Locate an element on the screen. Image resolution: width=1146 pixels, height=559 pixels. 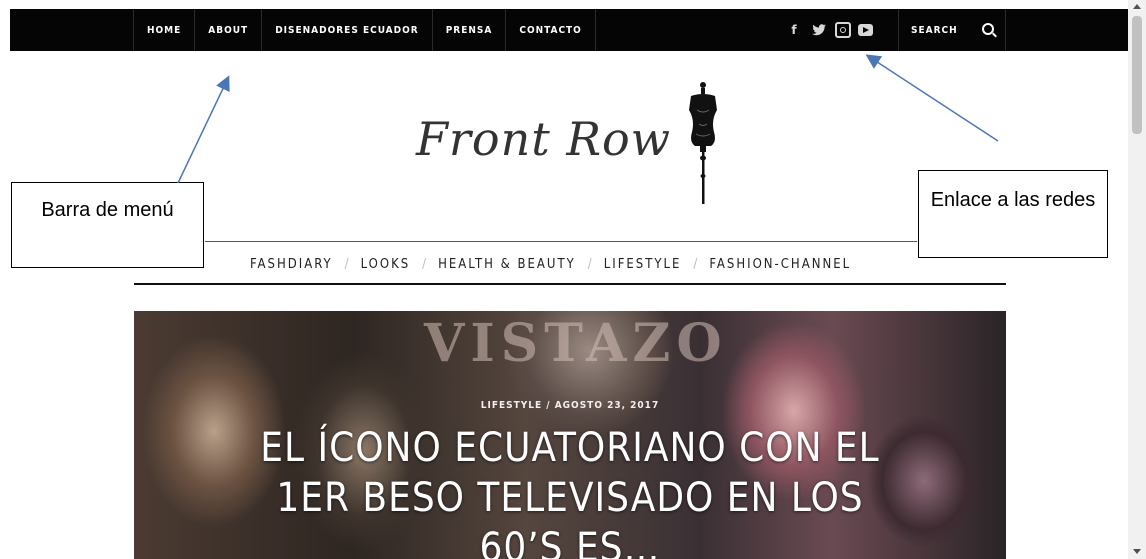
nav-prensa: PRENSA is located at coordinates (470, 30).